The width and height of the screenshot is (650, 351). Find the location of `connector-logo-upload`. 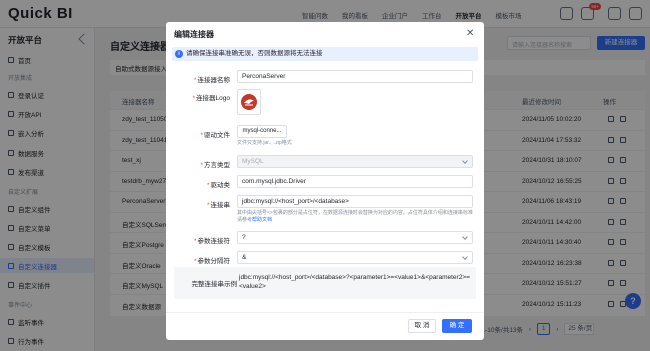

connector-logo-upload is located at coordinates (249, 102).